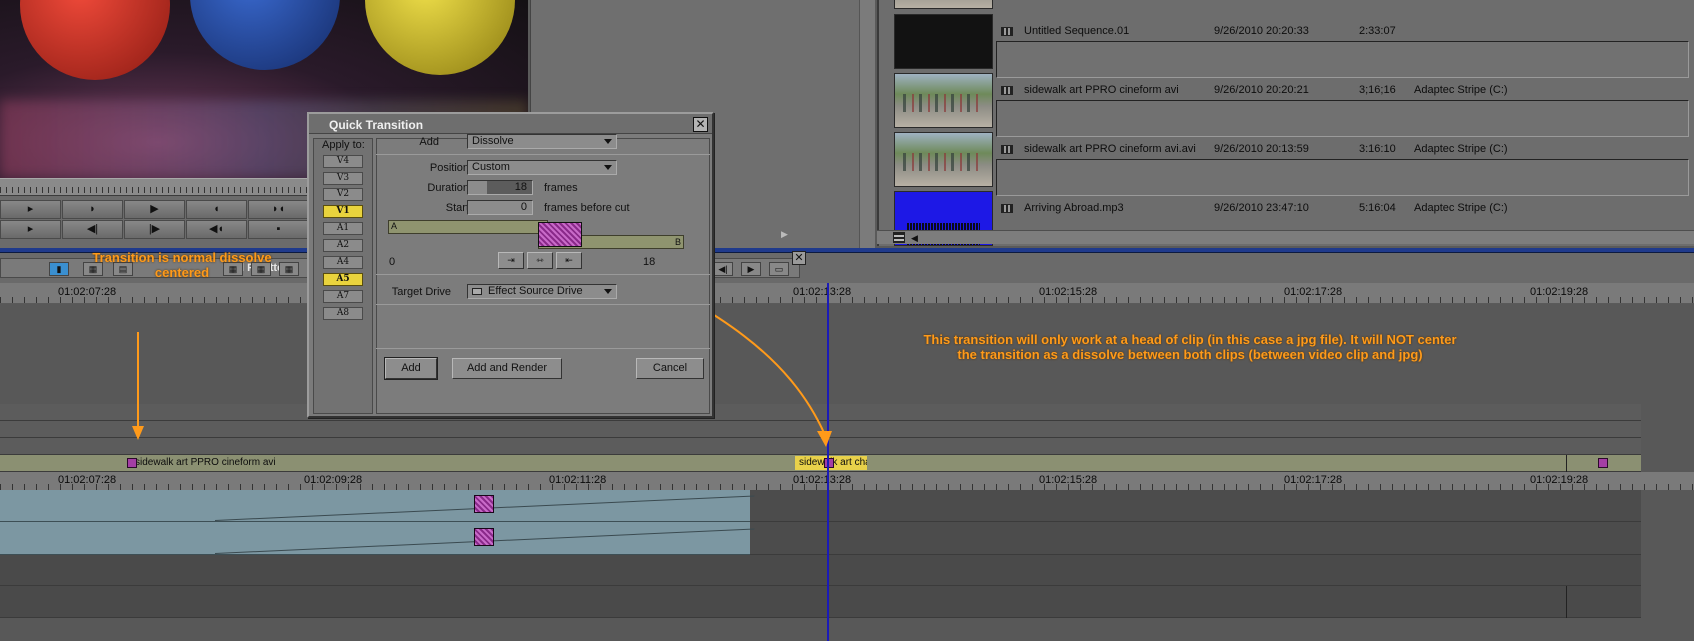 The width and height of the screenshot is (1694, 641). What do you see at coordinates (899, 237) in the screenshot?
I see `bin-view-icon` at bounding box center [899, 237].